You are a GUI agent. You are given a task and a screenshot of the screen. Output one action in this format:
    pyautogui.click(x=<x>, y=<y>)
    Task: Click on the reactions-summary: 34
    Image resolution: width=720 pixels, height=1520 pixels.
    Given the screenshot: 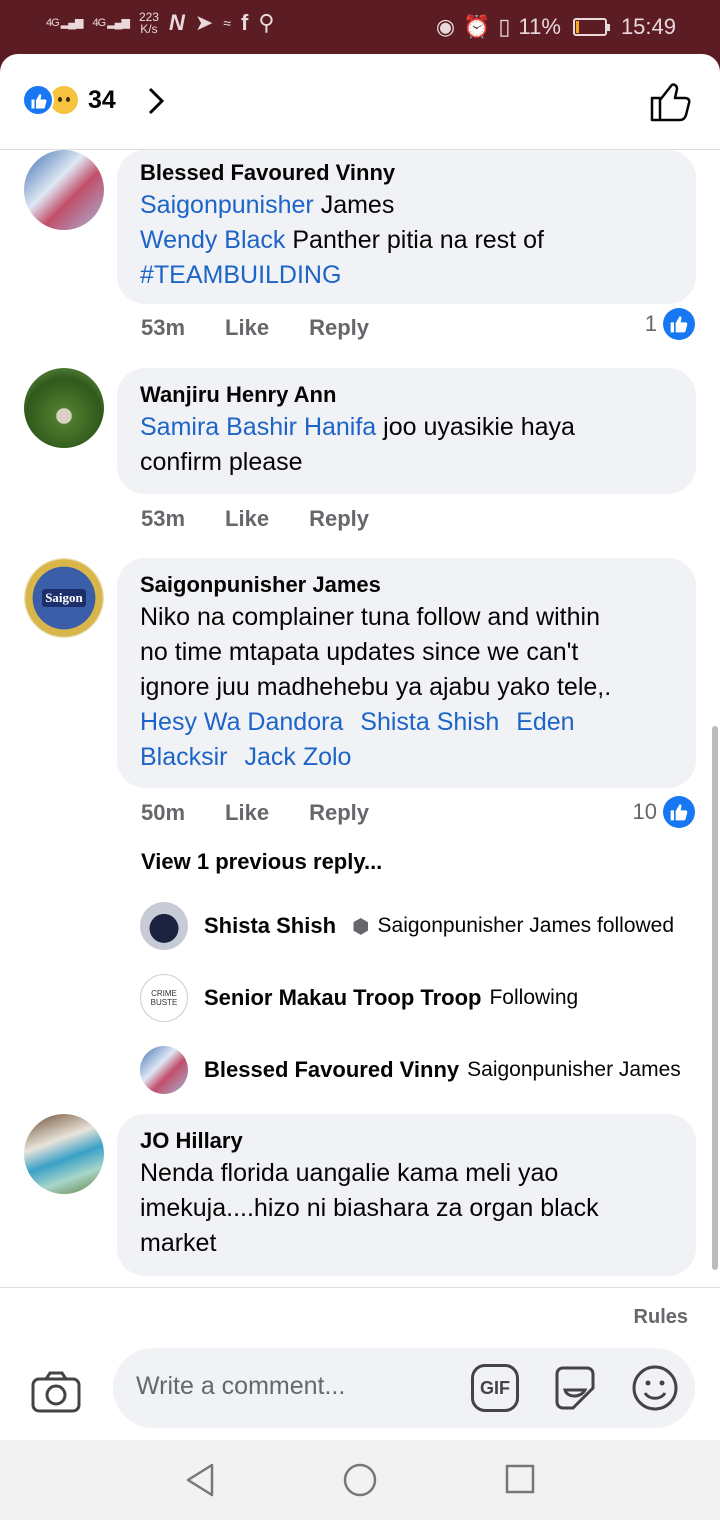 What is the action you would take?
    pyautogui.click(x=69, y=100)
    